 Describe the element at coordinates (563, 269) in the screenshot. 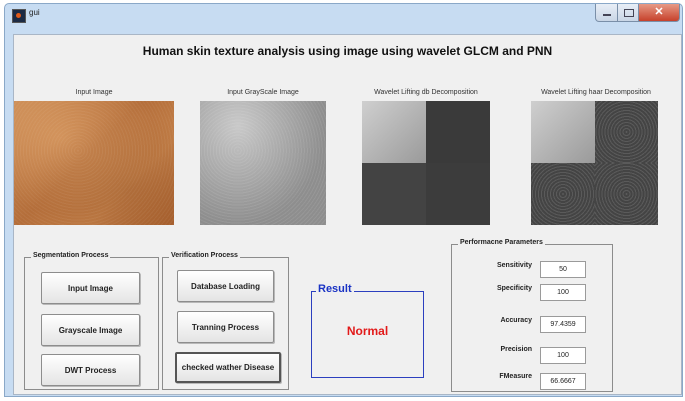

I see `sensitivity-value: 50` at that location.